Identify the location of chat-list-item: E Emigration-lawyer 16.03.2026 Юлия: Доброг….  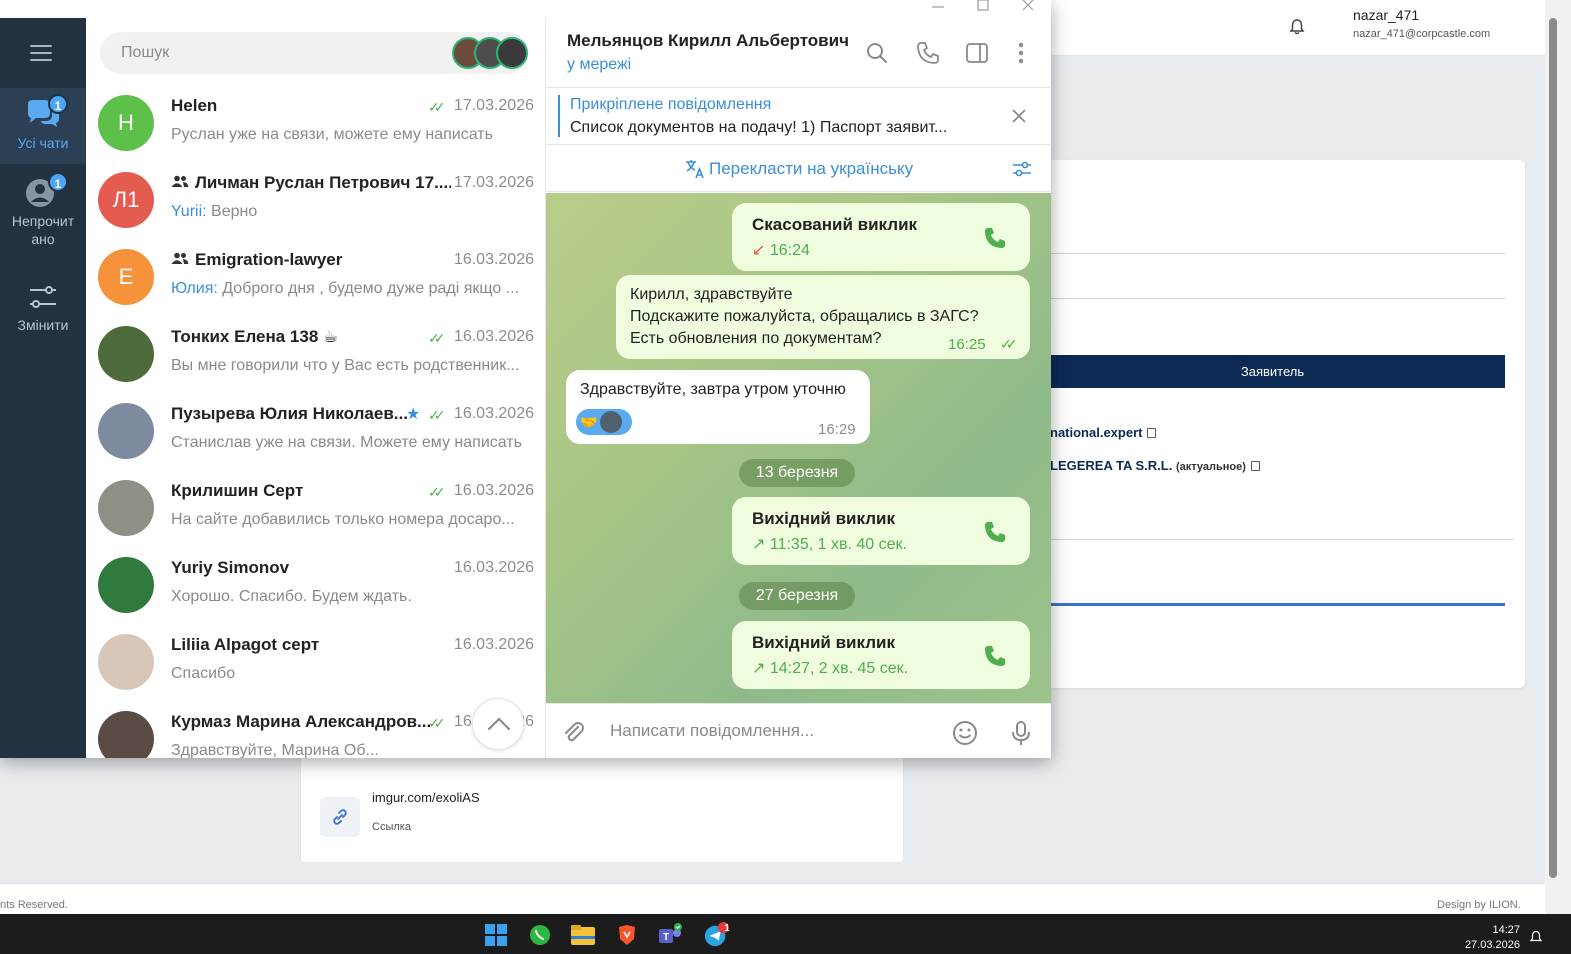
(315, 278).